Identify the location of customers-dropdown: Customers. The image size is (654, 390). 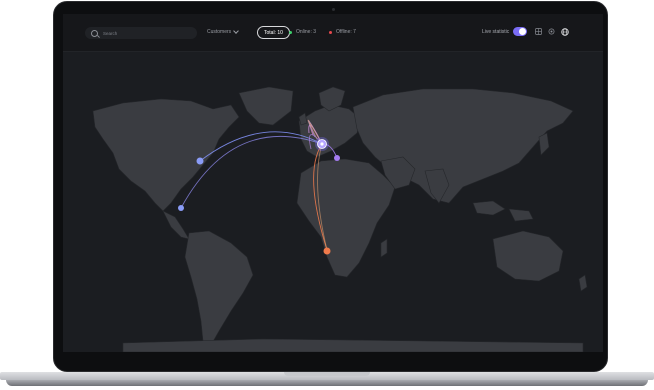
(223, 31).